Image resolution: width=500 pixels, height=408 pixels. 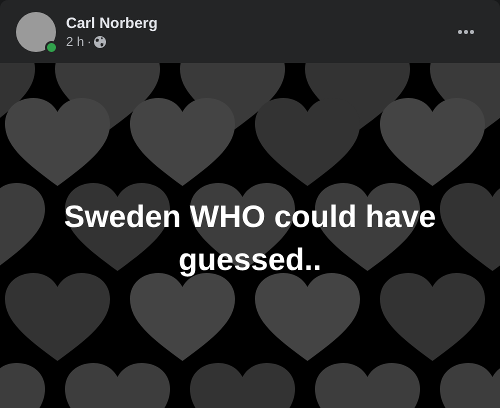 What do you see at coordinates (250, 237) in the screenshot?
I see `post-text: Sweden WHO could have guessed..` at bounding box center [250, 237].